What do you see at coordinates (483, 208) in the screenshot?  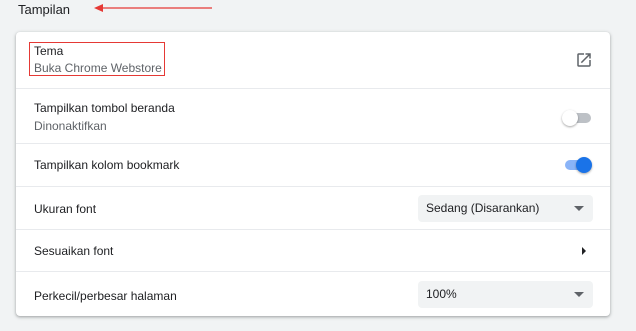 I see `font-size-select-value: Sedang (Disarankan)` at bounding box center [483, 208].